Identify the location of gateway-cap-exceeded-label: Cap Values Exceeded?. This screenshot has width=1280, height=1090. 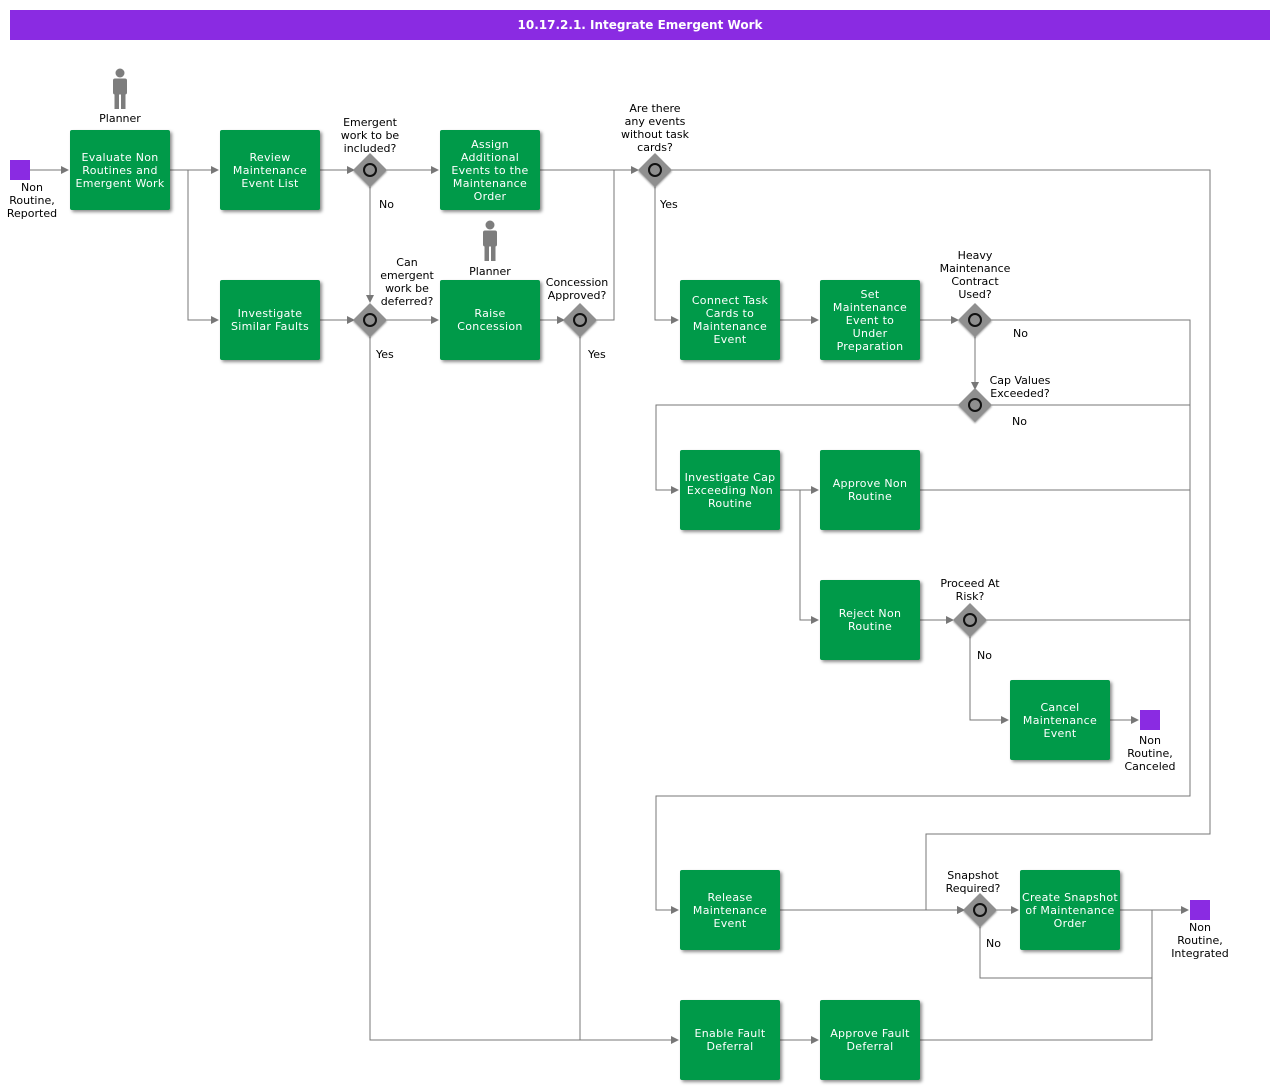
(1020, 387).